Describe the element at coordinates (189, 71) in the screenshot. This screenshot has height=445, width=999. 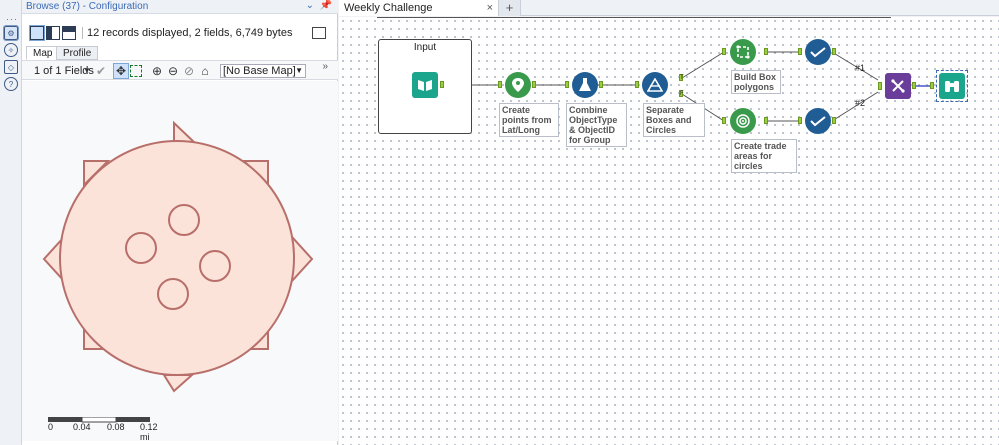
I see `zoom-selection-icon: ⊘` at that location.